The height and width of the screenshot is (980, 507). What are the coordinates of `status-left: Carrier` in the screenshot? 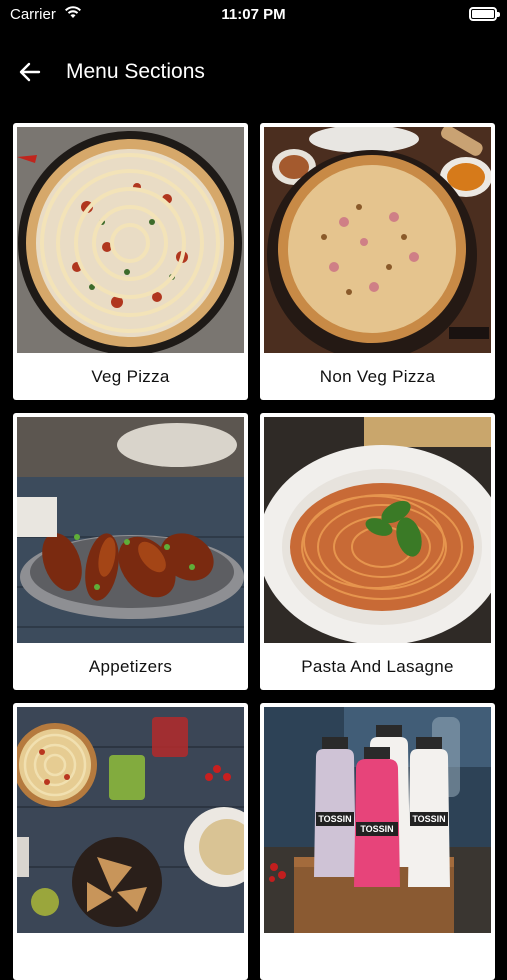 It's located at (46, 14).